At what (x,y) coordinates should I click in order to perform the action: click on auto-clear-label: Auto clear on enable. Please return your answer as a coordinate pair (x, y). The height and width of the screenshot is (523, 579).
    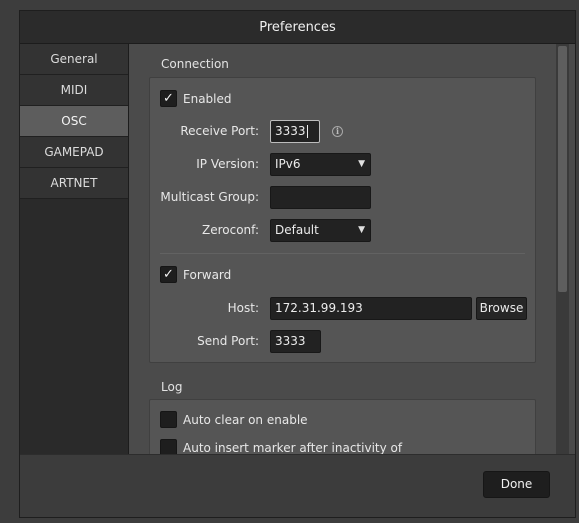
    Looking at the image, I should click on (245, 420).